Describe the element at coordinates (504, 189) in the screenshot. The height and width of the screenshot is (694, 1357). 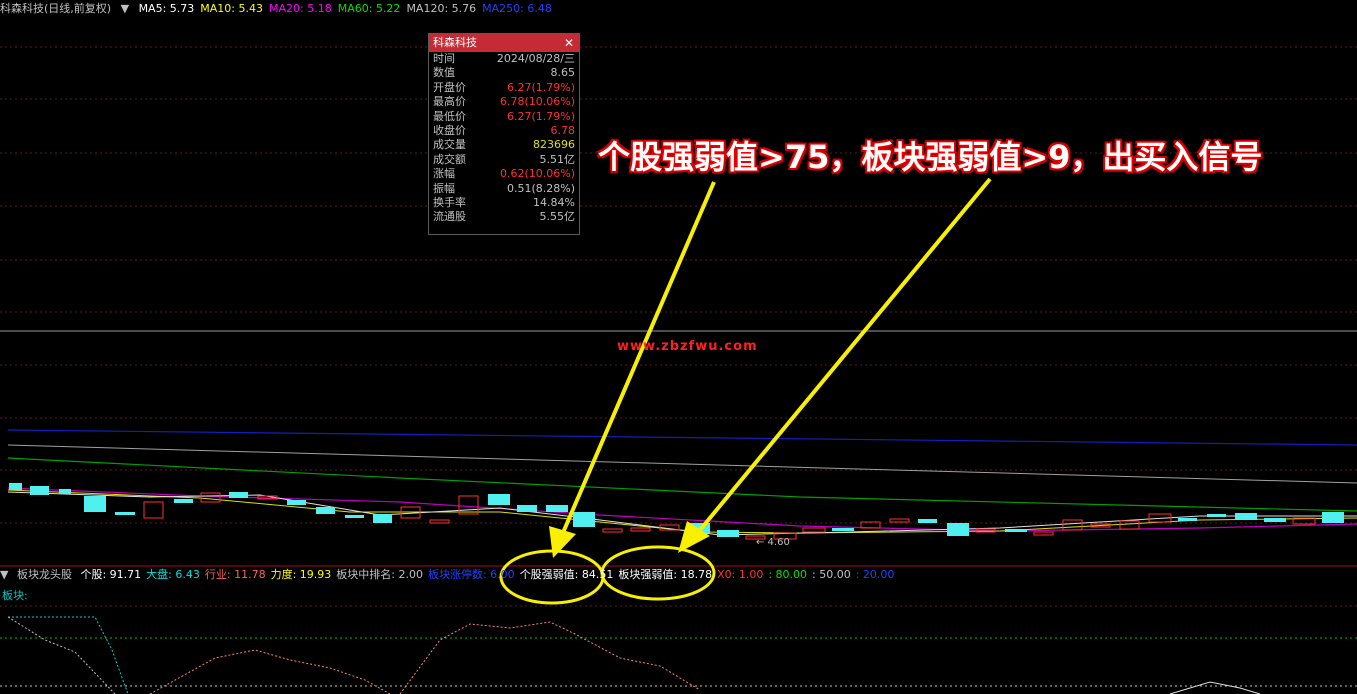
I see `info-panel-row: 振幅 0.51(8.28%)` at that location.